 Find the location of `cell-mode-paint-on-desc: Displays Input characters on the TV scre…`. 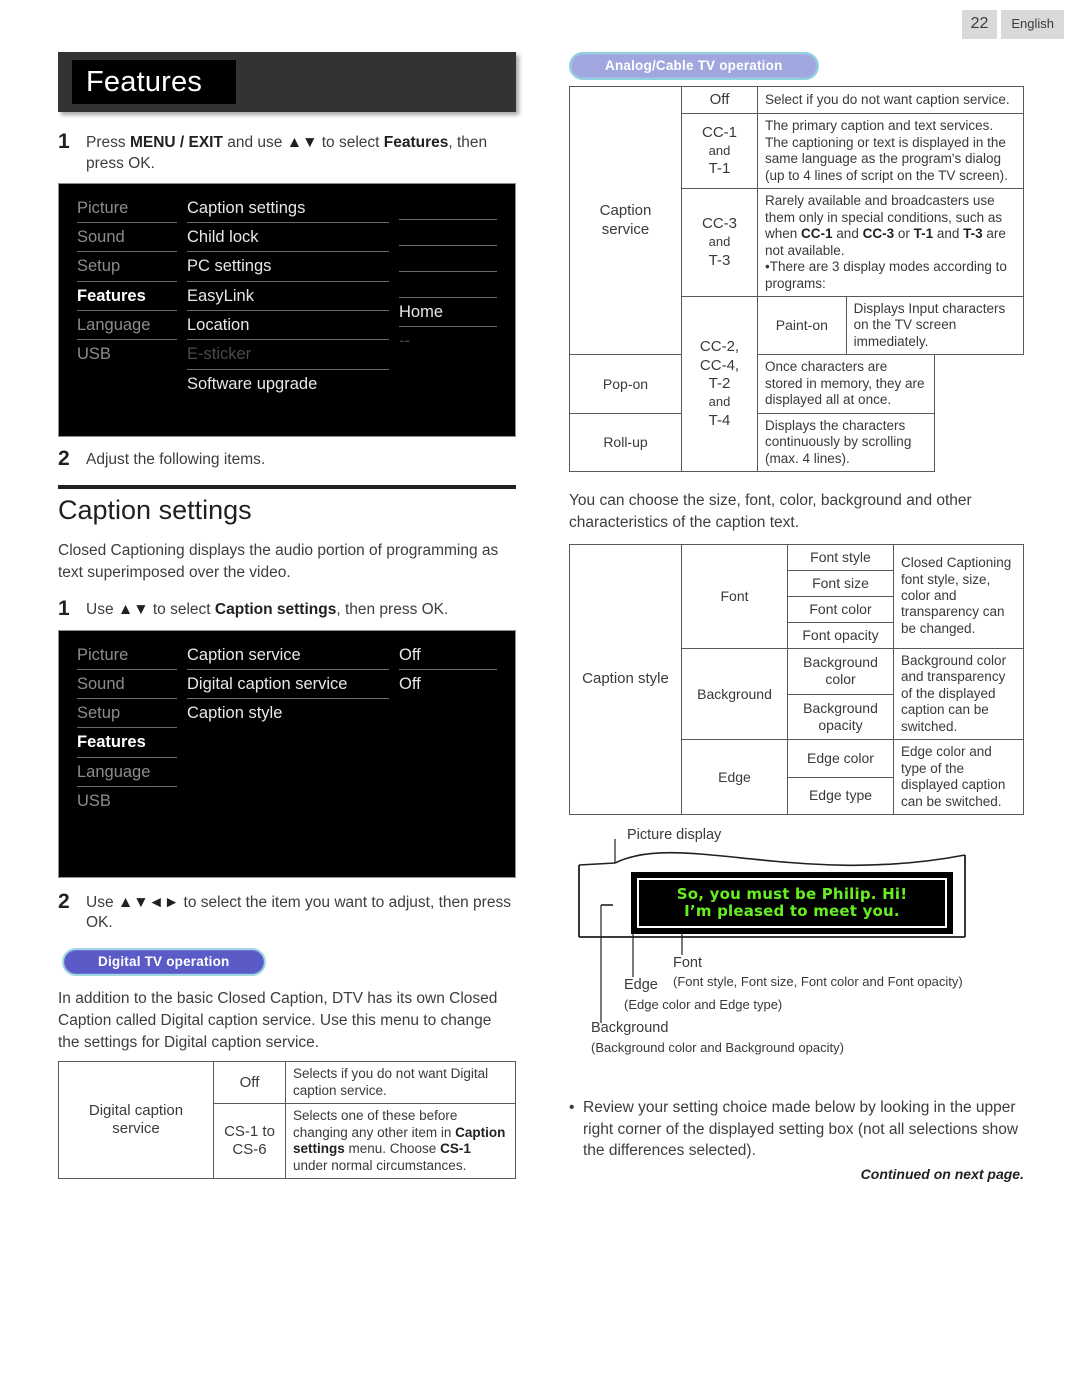

cell-mode-paint-on-desc: Displays Input characters on the TV scre… is located at coordinates (935, 325).